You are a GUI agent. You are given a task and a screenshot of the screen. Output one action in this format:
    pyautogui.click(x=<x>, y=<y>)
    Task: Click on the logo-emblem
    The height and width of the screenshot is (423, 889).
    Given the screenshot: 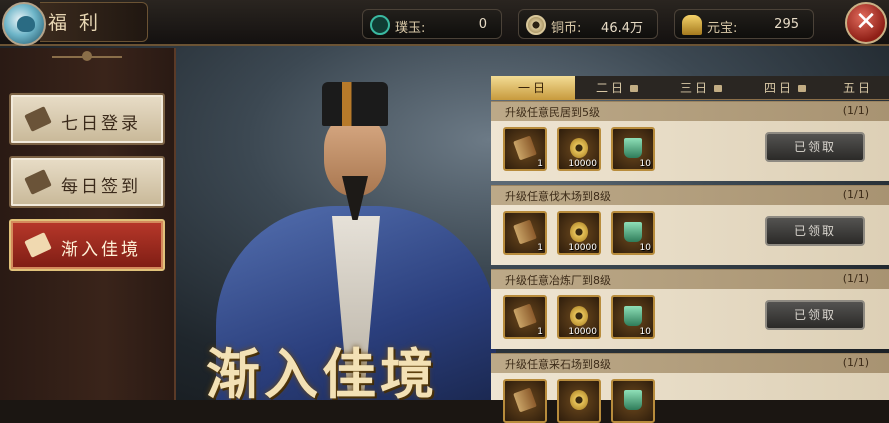 What is the action you would take?
    pyautogui.click(x=26, y=24)
    